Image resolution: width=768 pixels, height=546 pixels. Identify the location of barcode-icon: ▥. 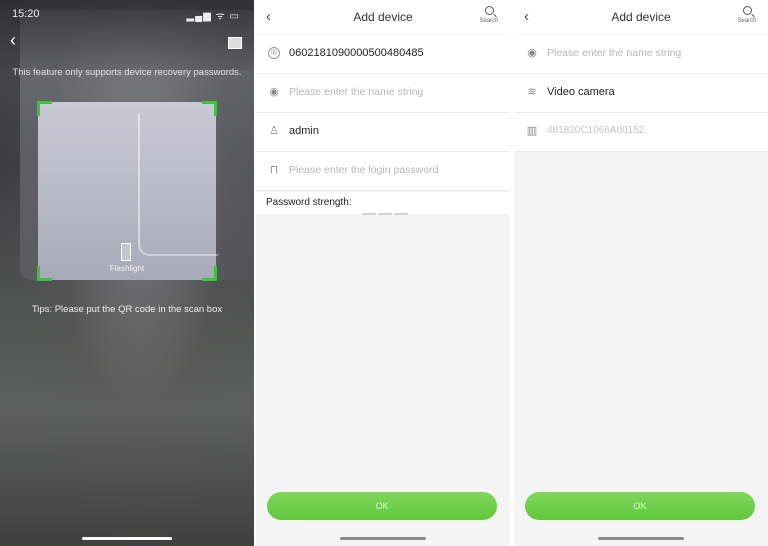
(532, 131).